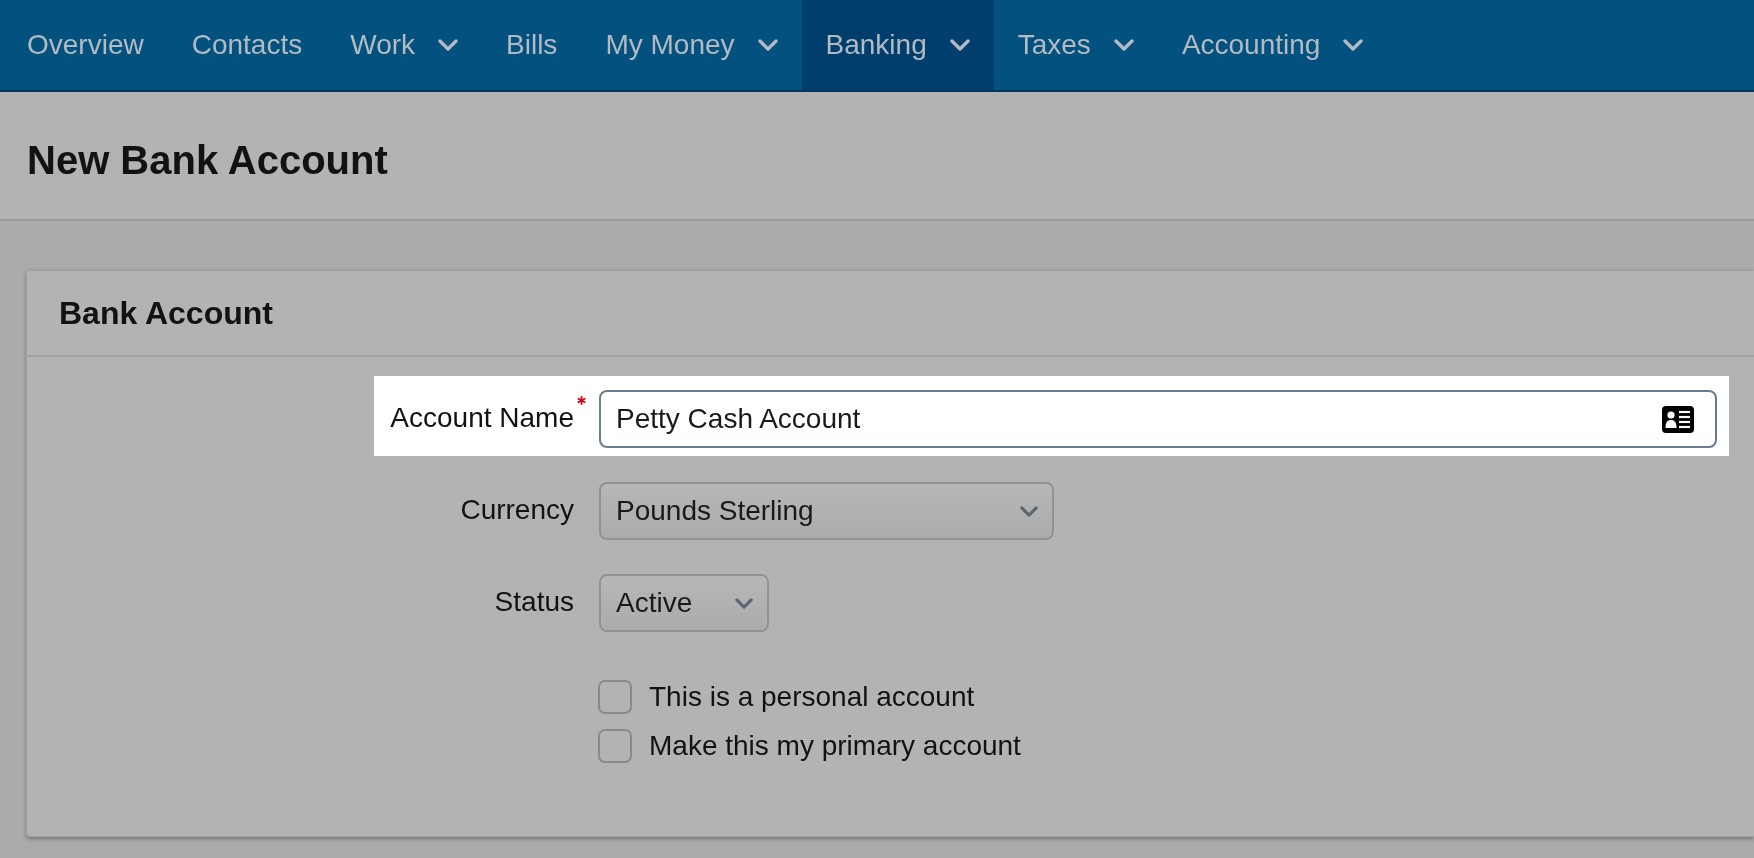  What do you see at coordinates (532, 45) in the screenshot?
I see `nav-tab: Bills` at bounding box center [532, 45].